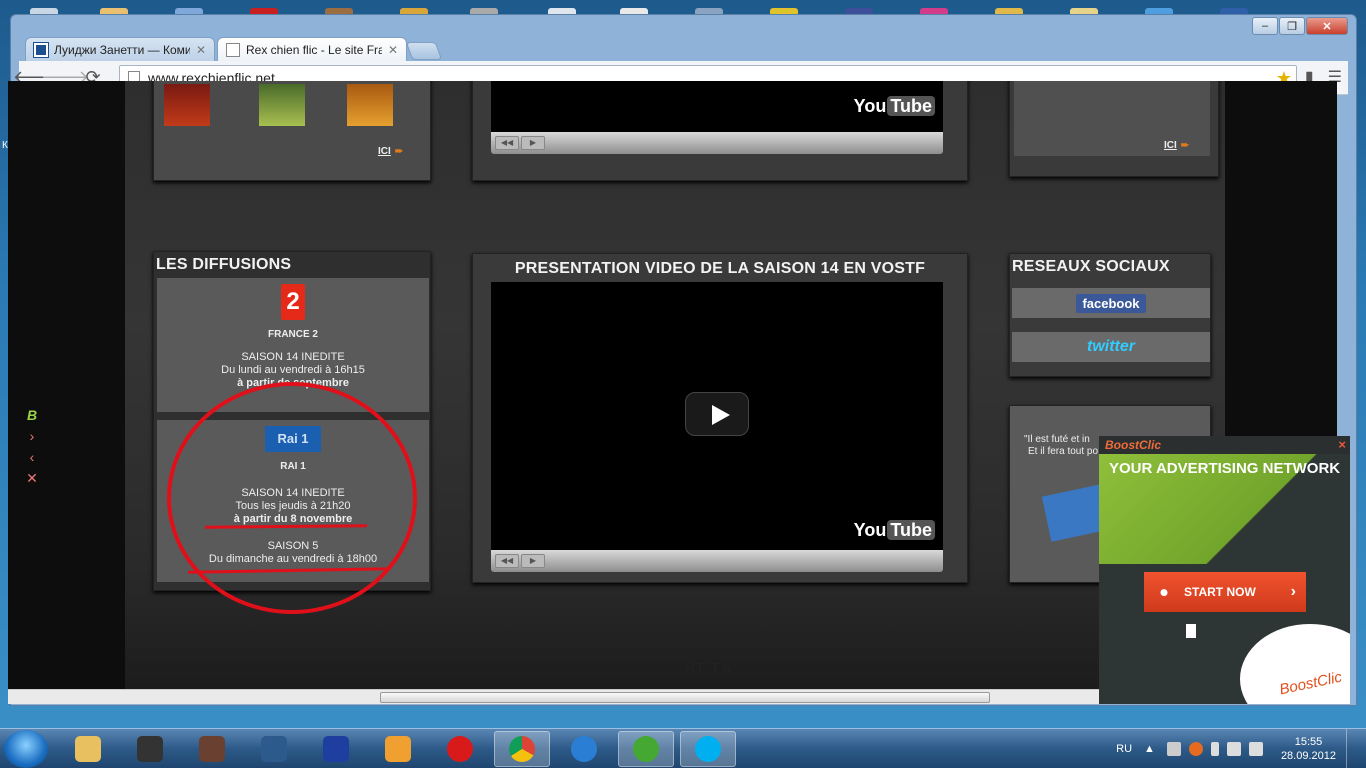  I want to click on social-panel: RESEAUX SOCIAUX facebook twitter, so click(1110, 315).